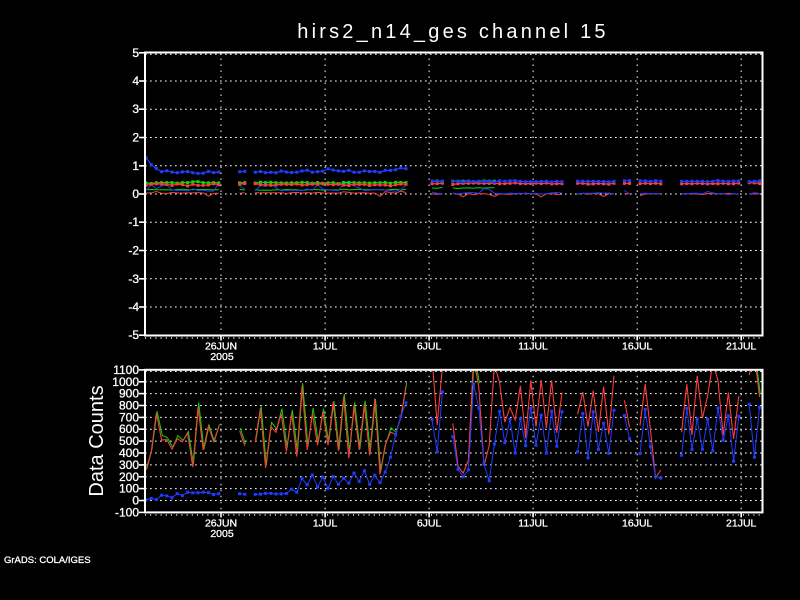 The image size is (800, 600). Describe the element at coordinates (129, 417) in the screenshot. I see `svg-text: 700` at that location.